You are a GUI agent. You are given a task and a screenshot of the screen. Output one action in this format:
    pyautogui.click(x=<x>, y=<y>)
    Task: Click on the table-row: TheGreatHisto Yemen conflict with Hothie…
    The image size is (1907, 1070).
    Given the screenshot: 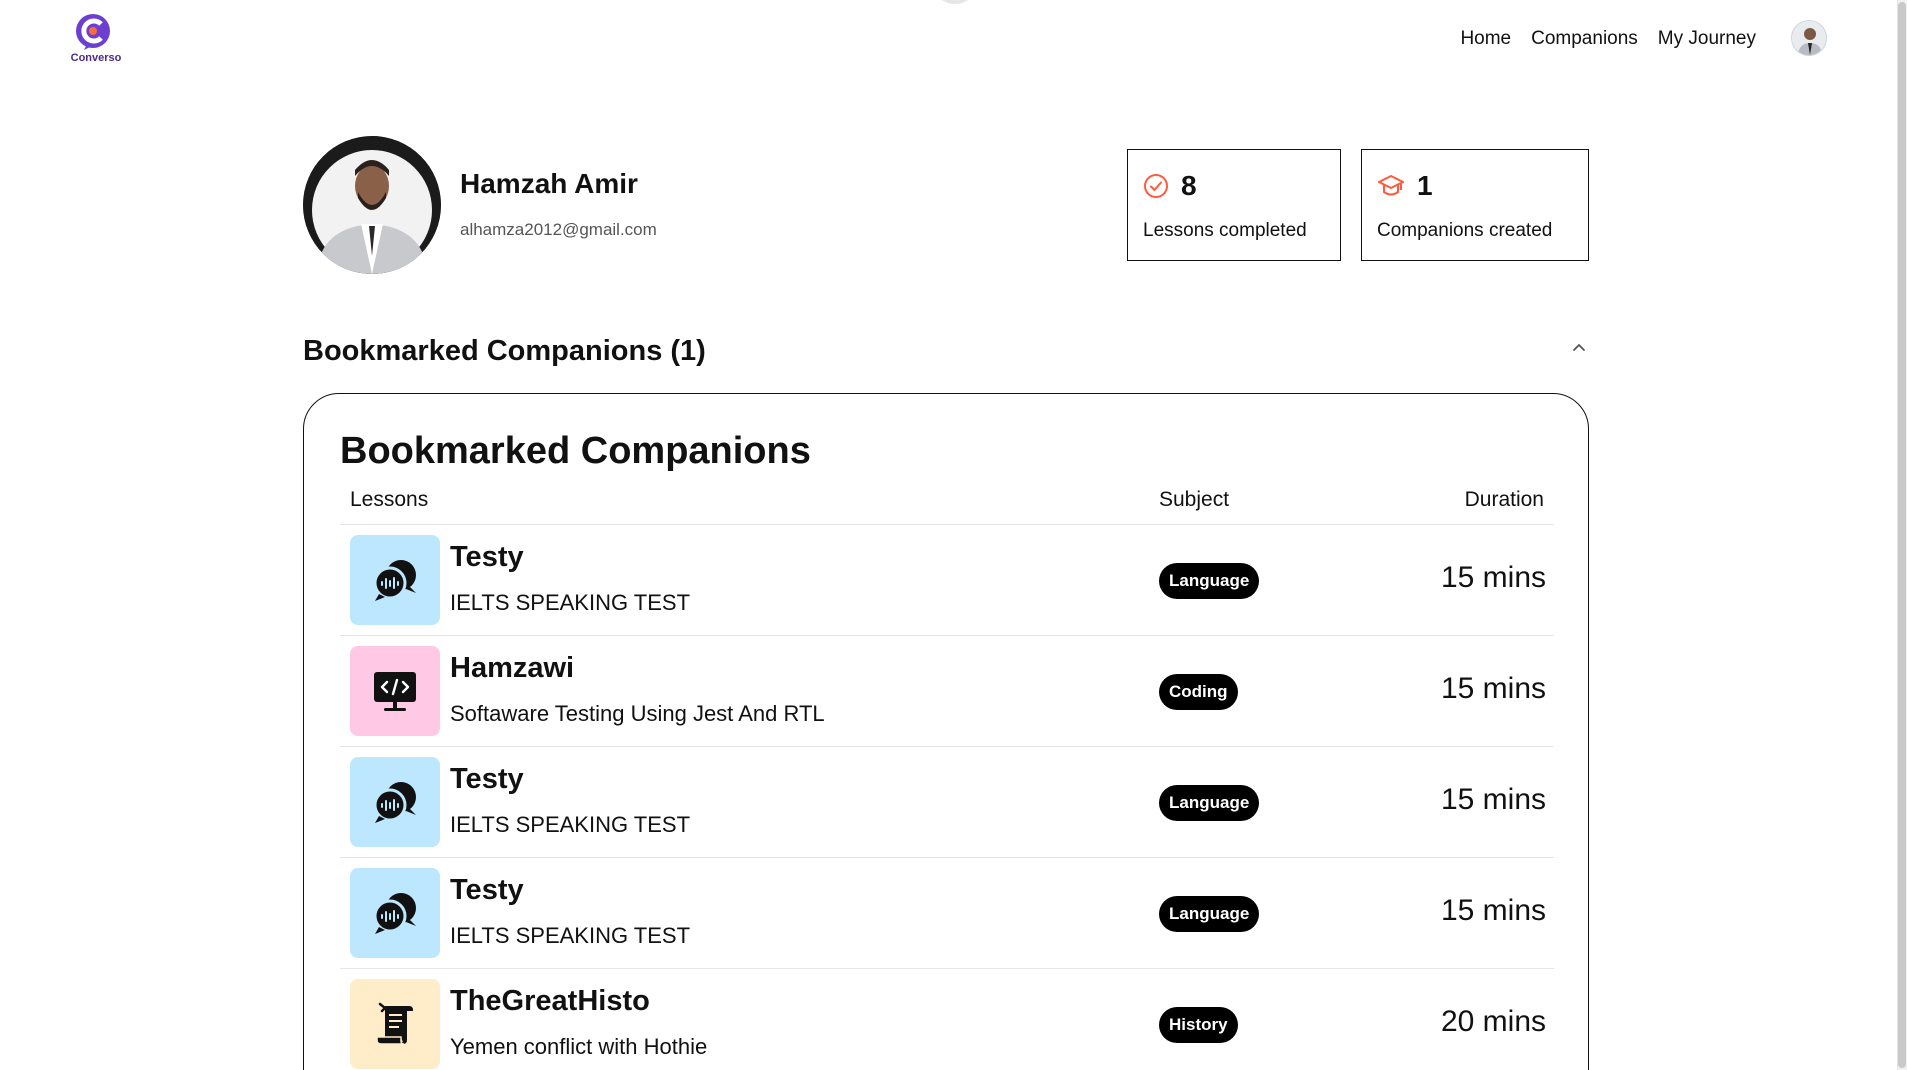 What is the action you would take?
    pyautogui.click(x=947, y=1019)
    